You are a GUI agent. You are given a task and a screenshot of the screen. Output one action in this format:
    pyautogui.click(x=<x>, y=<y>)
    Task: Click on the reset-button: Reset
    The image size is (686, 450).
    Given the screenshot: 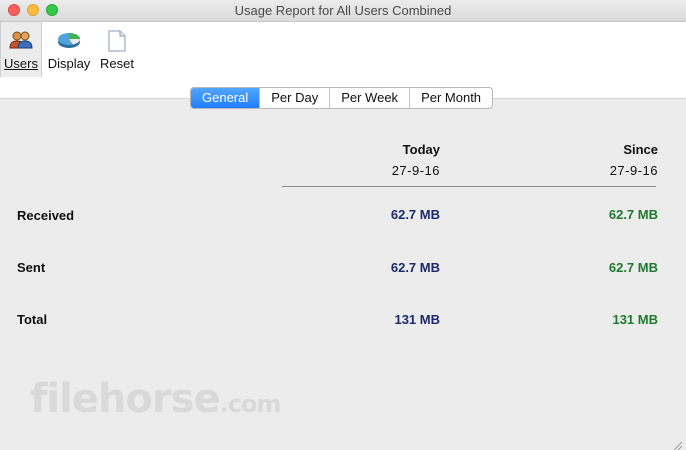 What is the action you would take?
    pyautogui.click(x=117, y=49)
    